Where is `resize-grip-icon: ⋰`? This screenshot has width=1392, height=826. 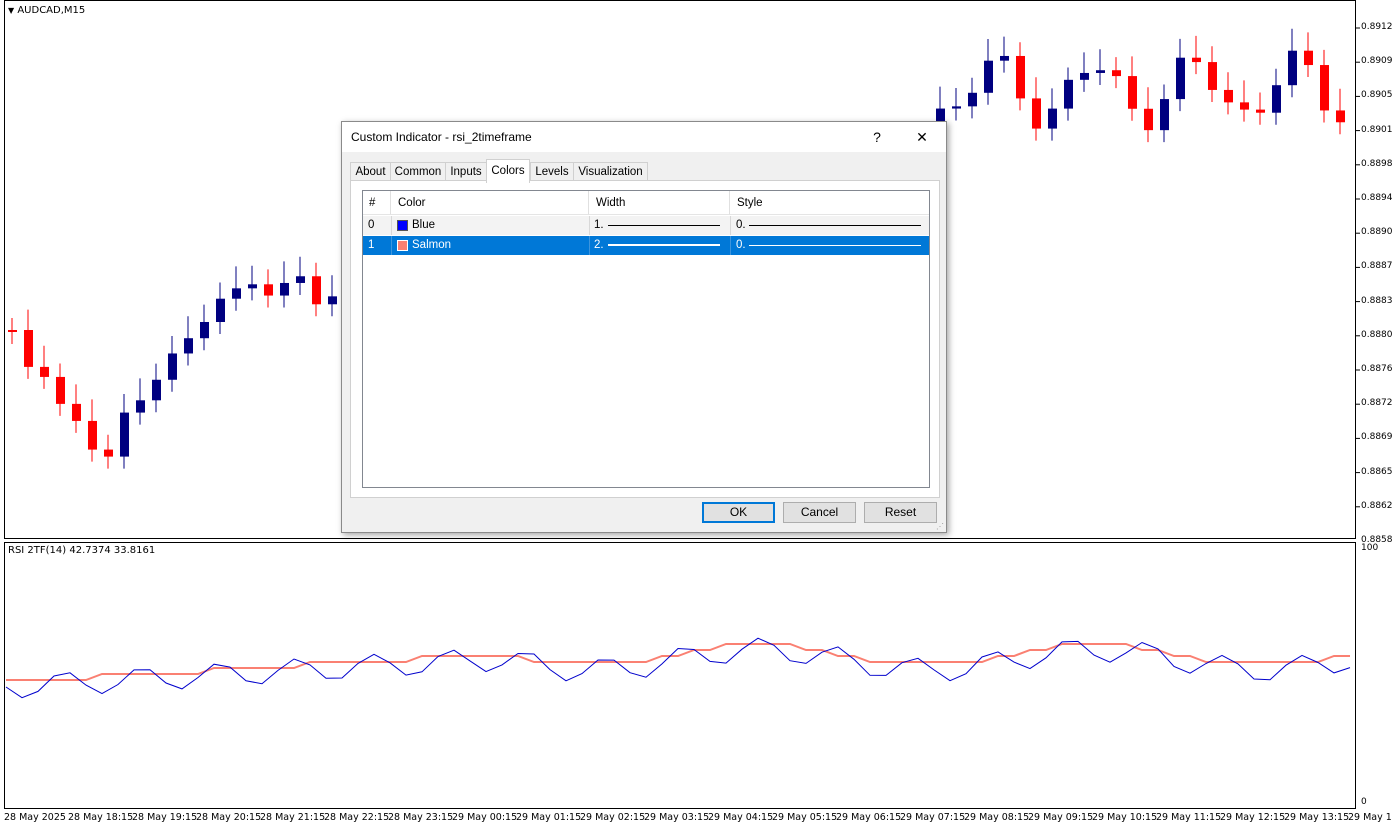
resize-grip-icon: ⋰ is located at coordinates (940, 526).